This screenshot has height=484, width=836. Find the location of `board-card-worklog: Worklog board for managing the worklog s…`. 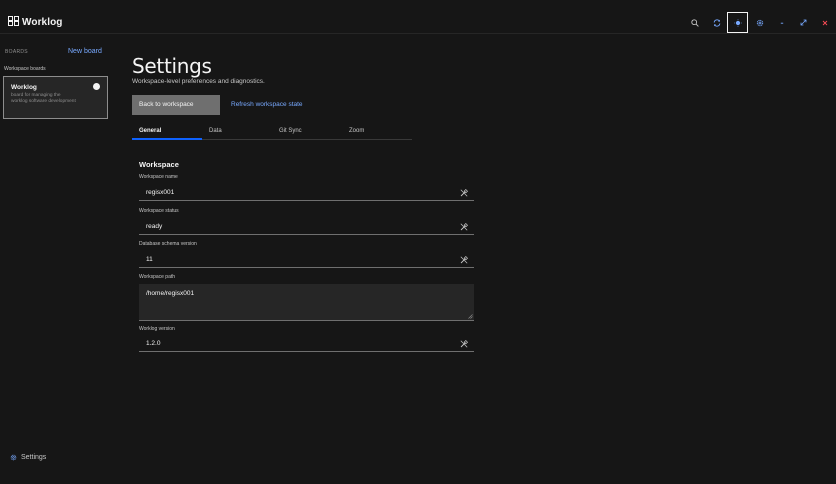

board-card-worklog: Worklog board for managing the worklog s… is located at coordinates (55, 97).